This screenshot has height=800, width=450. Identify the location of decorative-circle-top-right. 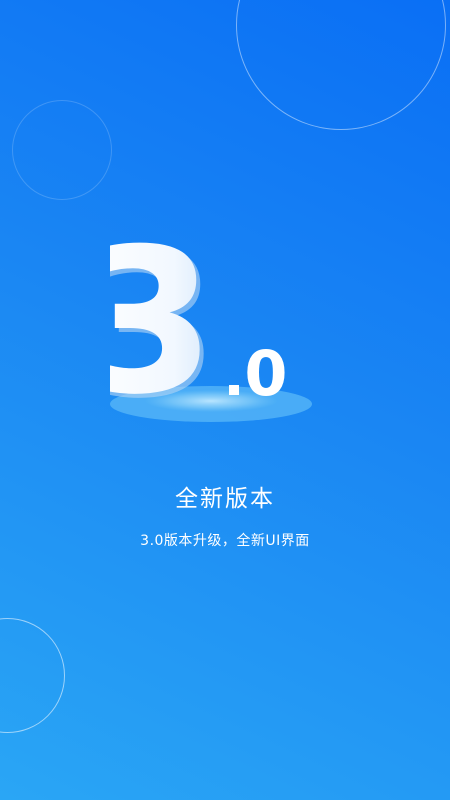
(341, 65).